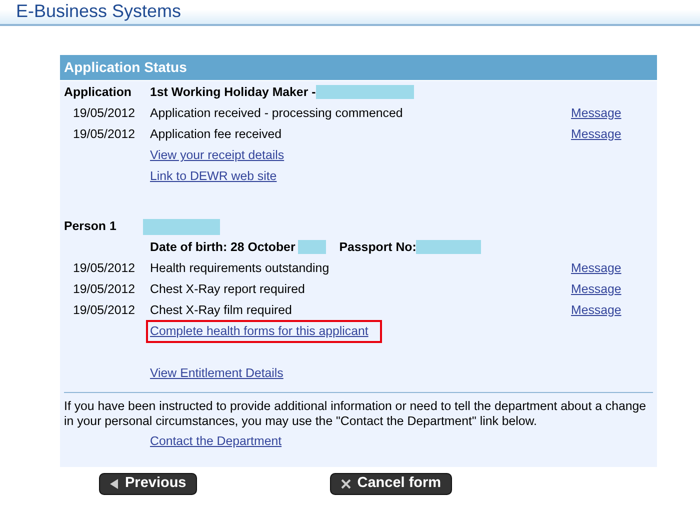 The image size is (700, 524). Describe the element at coordinates (98, 92) in the screenshot. I see `section-label: Application` at that location.